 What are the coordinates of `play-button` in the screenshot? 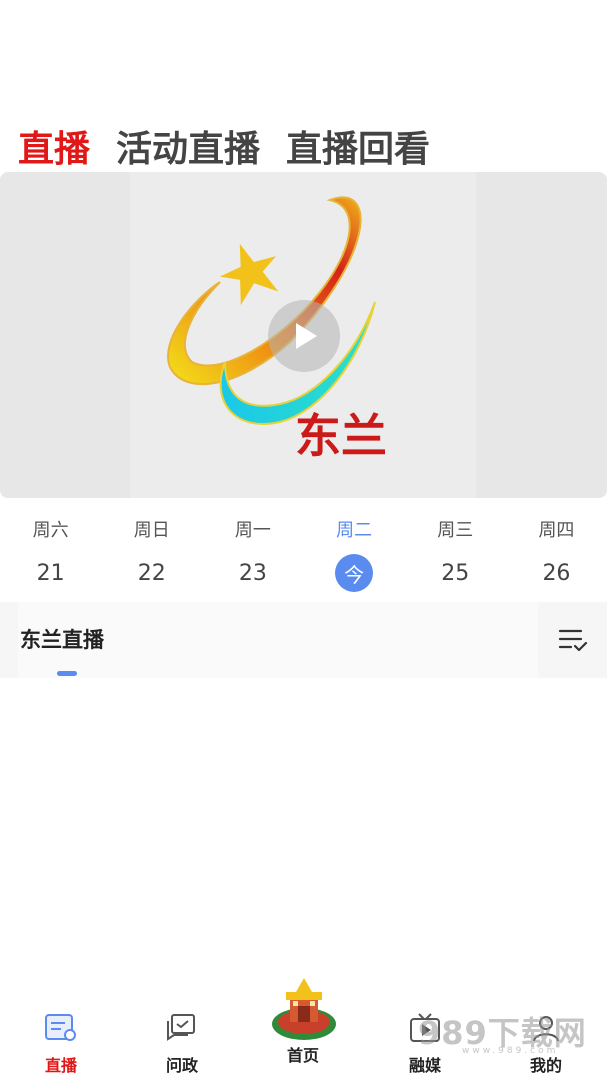 It's located at (304, 336).